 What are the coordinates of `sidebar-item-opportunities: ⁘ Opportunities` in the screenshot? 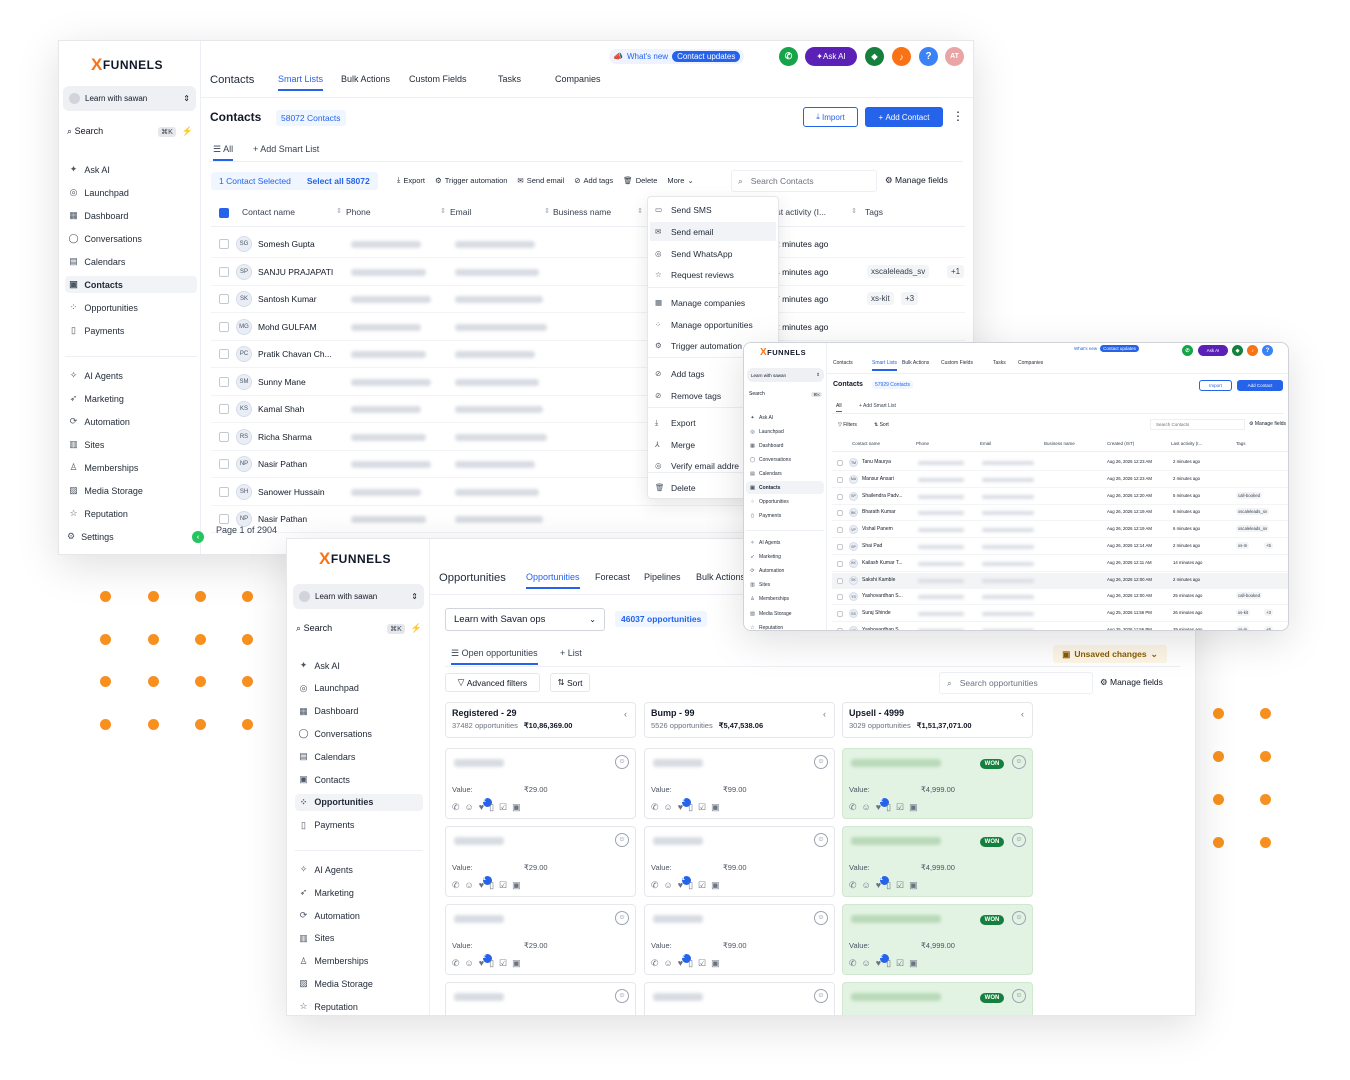 It's located at (785, 501).